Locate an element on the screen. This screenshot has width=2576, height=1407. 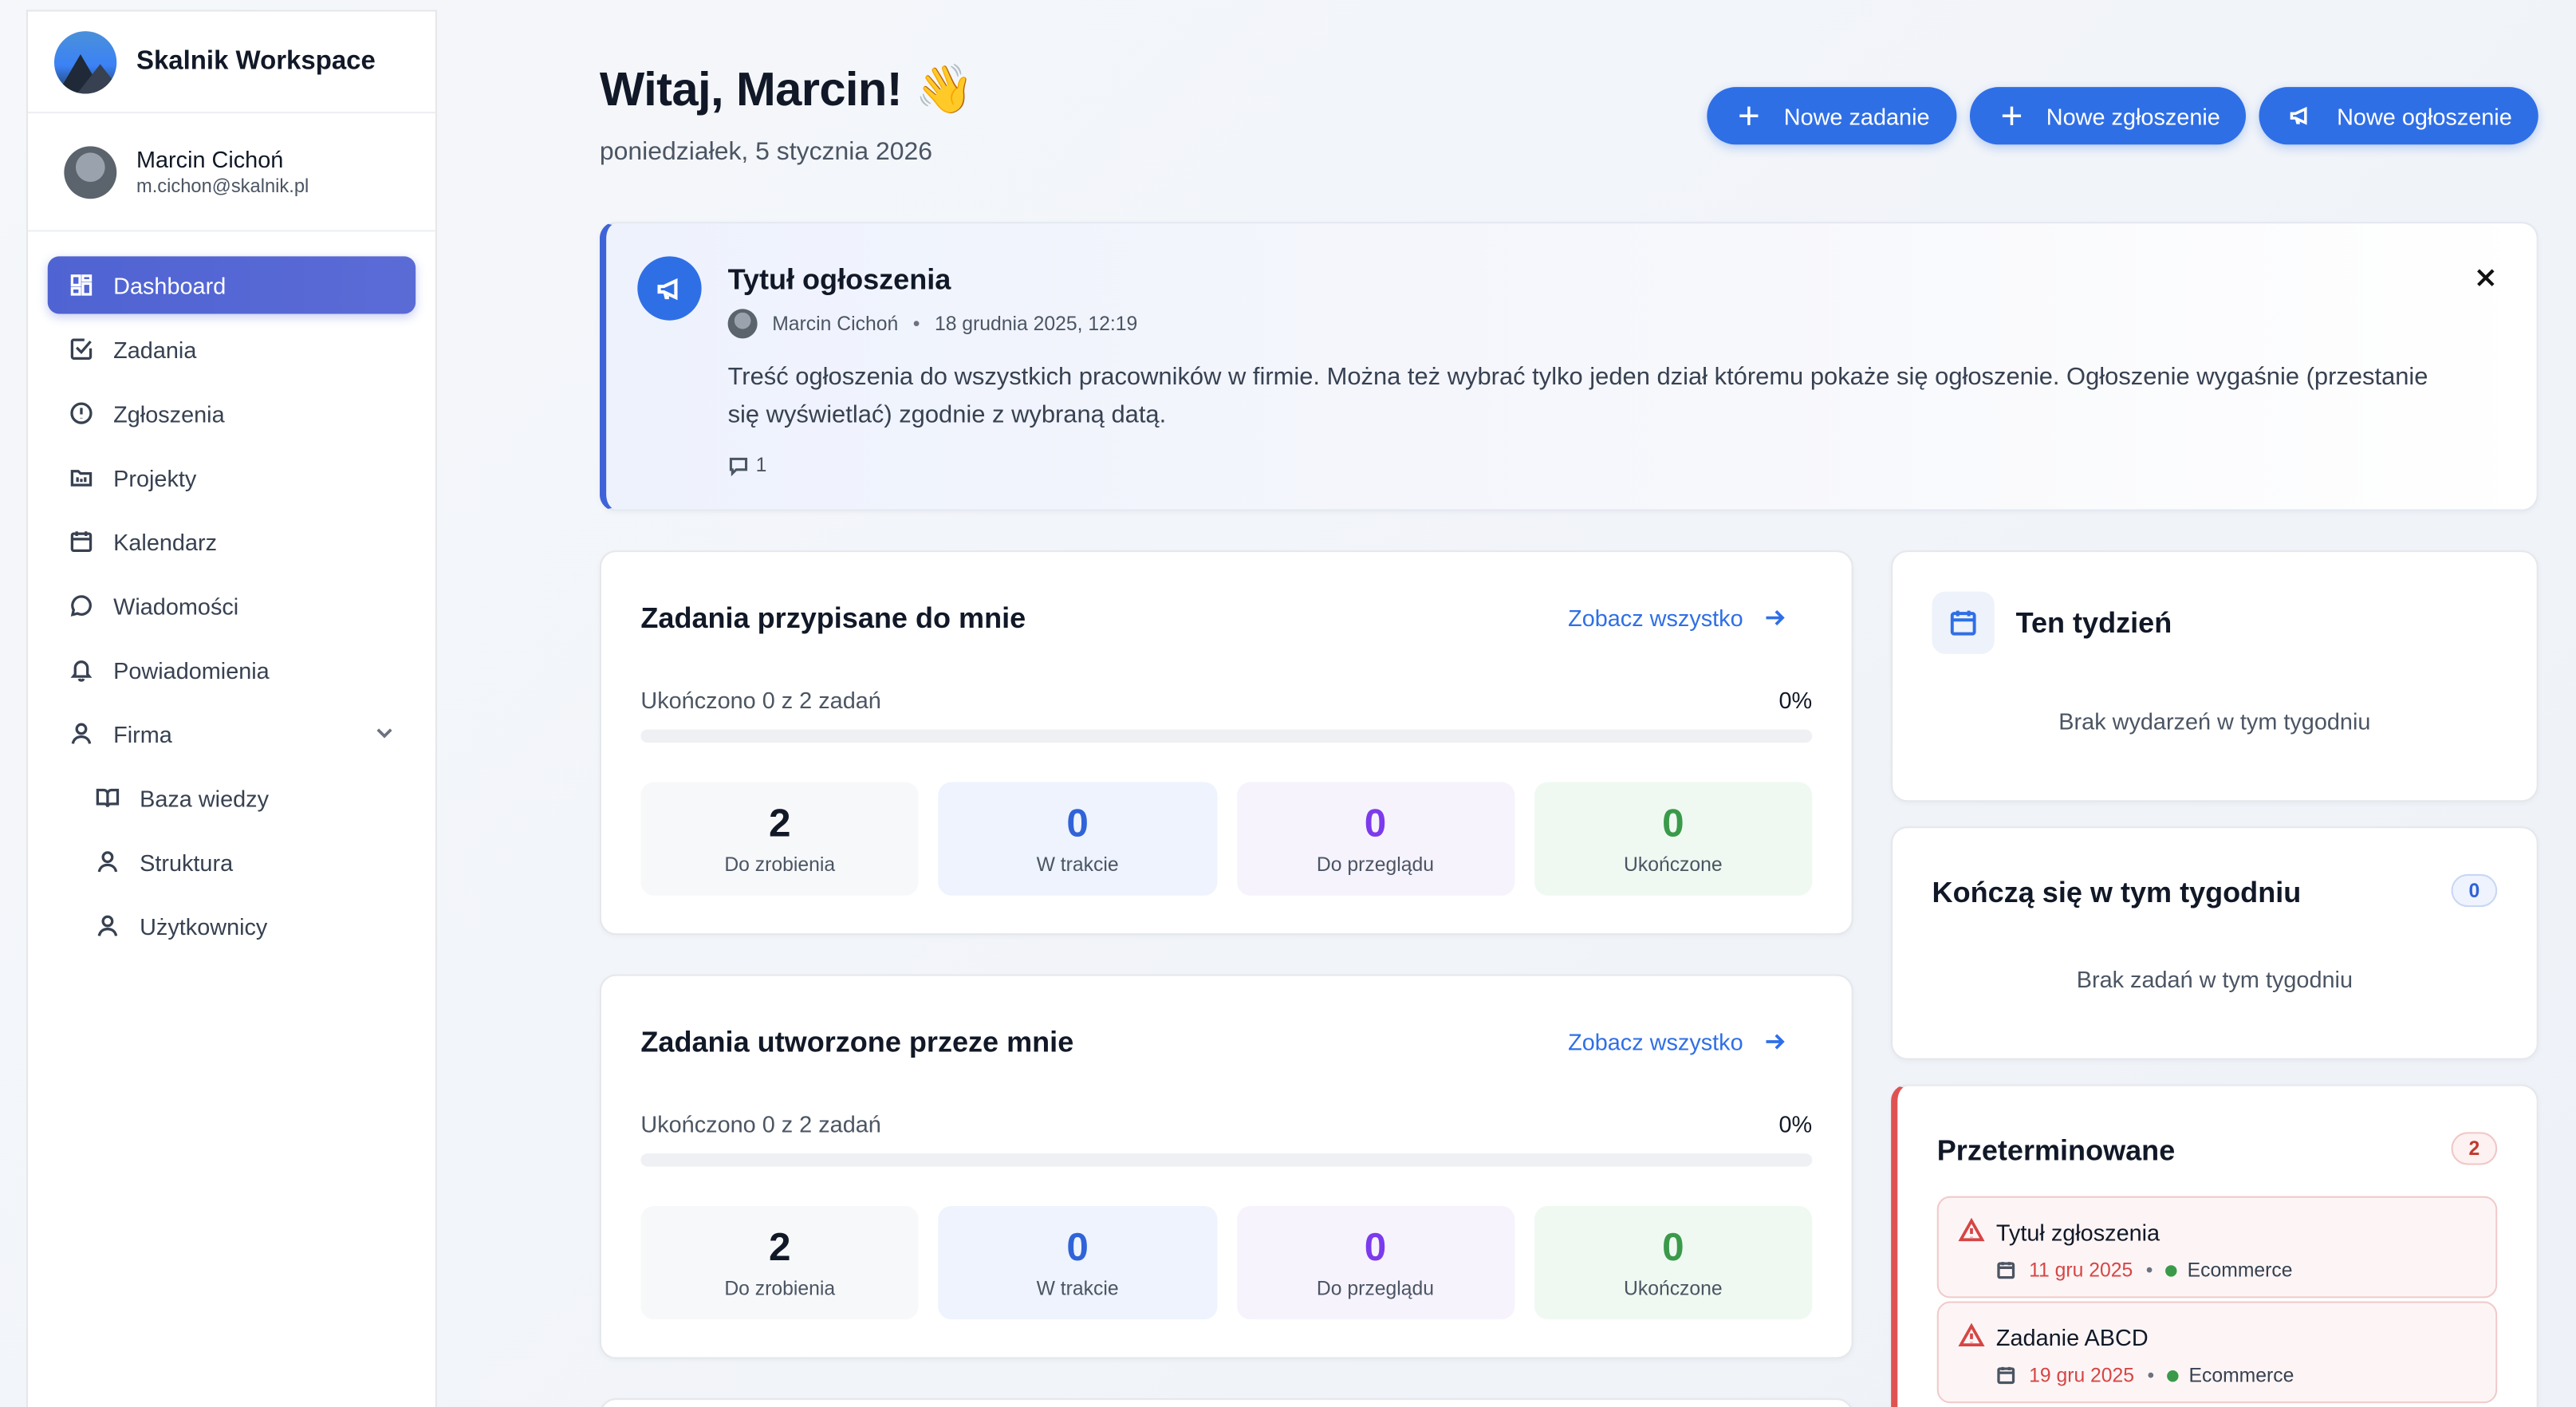
sidebar-item-label: Powiadomienia is located at coordinates (191, 669).